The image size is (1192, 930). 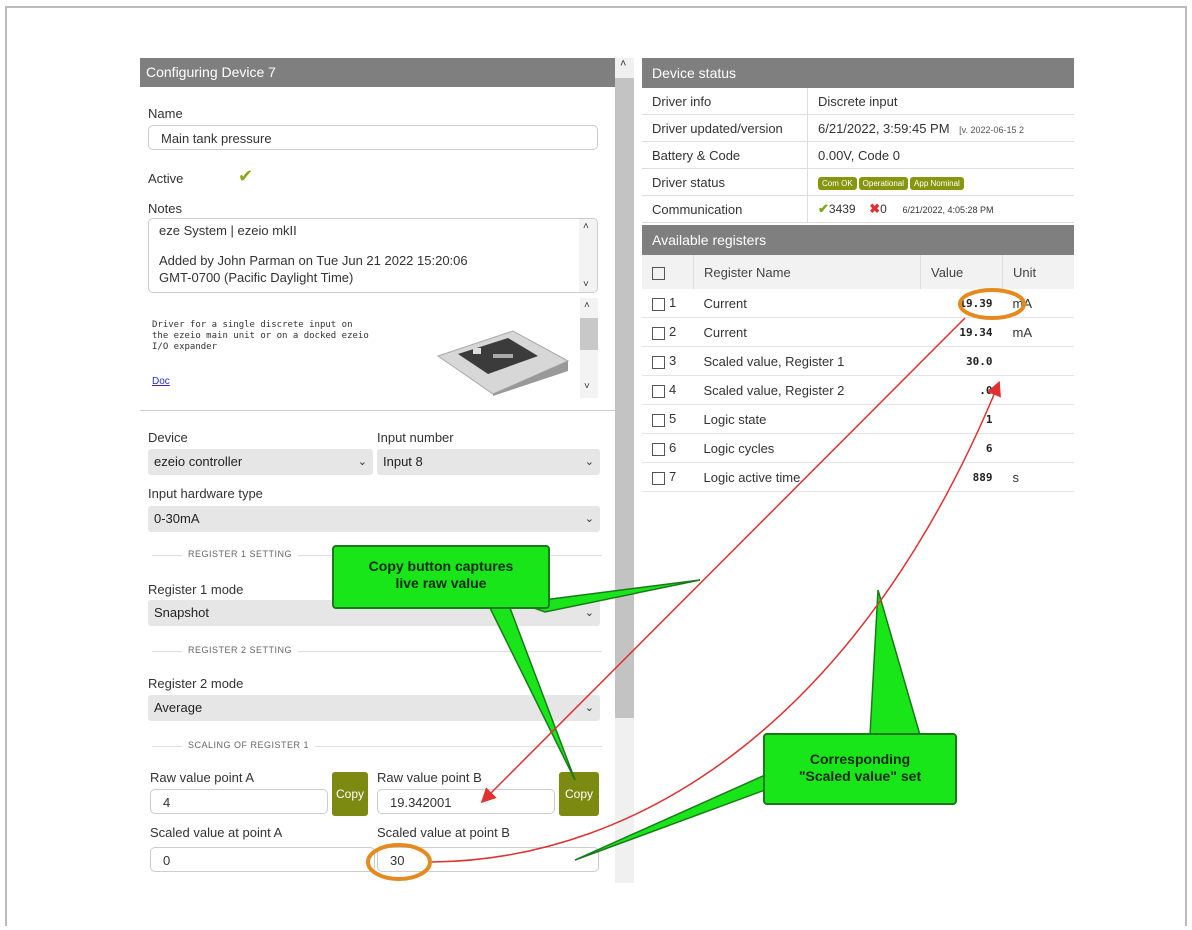 What do you see at coordinates (860, 776) in the screenshot?
I see `callout-text: "Scaled value" set` at bounding box center [860, 776].